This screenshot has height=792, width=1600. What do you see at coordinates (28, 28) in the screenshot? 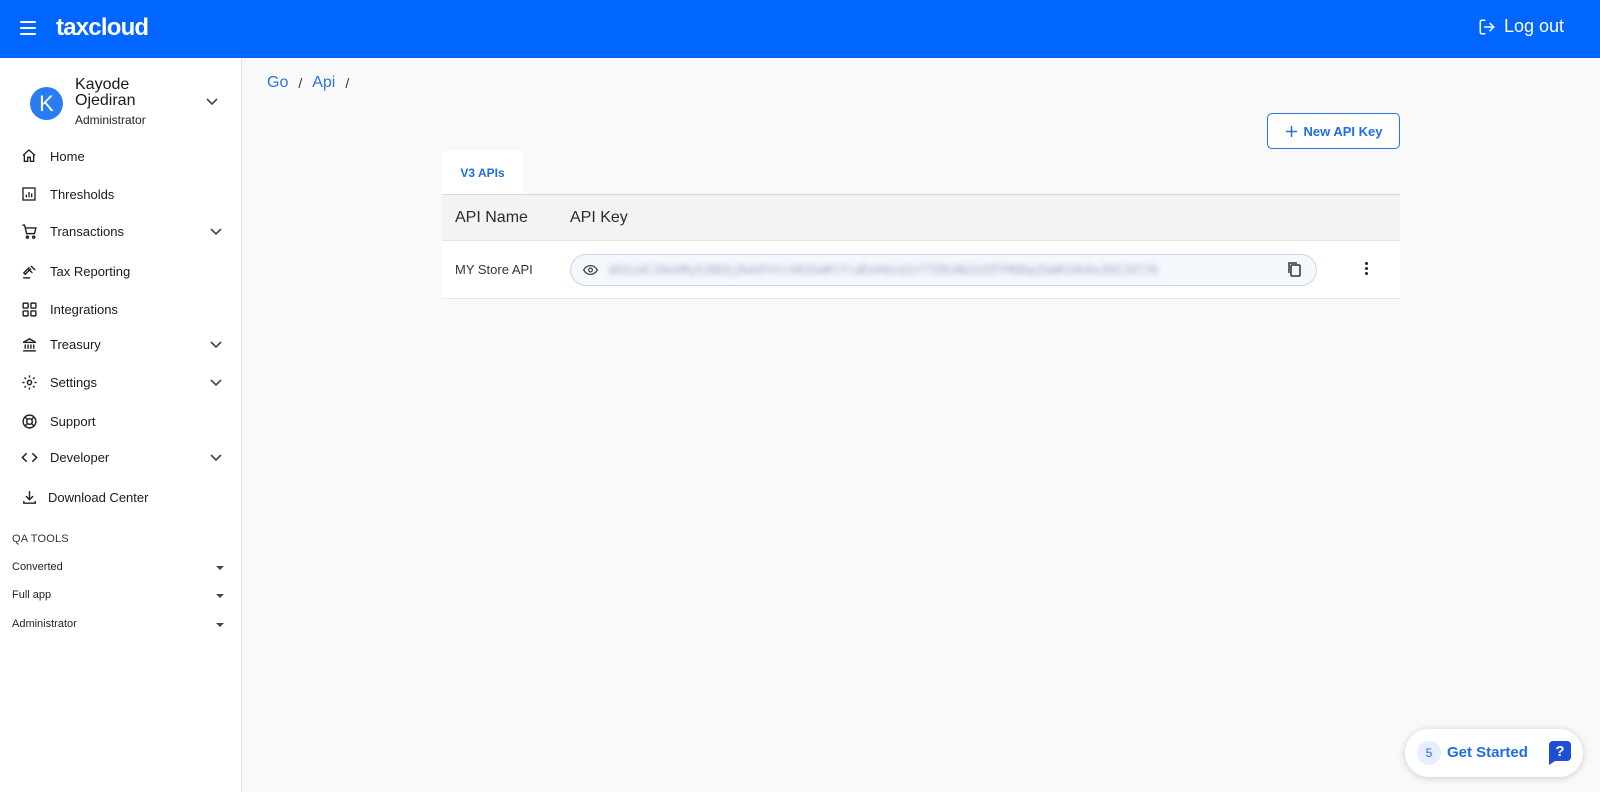
I see `hamburger-menu-icon` at bounding box center [28, 28].